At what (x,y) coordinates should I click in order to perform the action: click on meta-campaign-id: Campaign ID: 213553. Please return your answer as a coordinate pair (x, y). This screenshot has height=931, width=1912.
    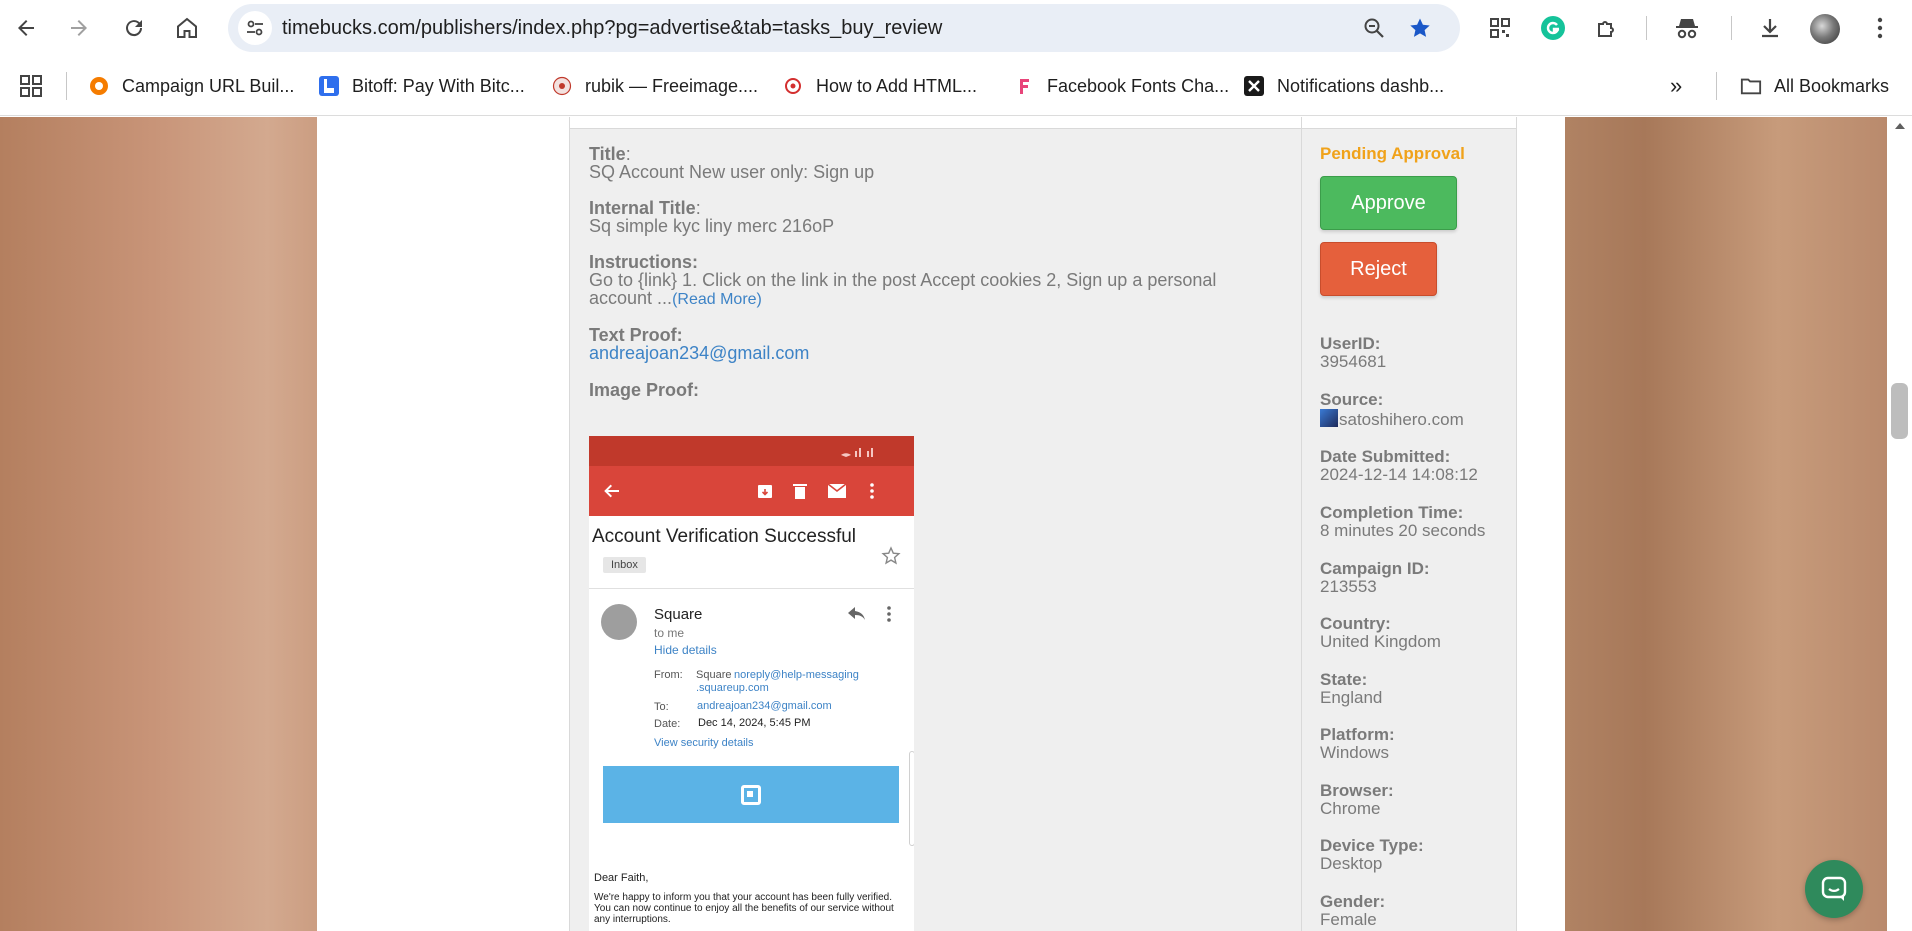
    Looking at the image, I should click on (1375, 578).